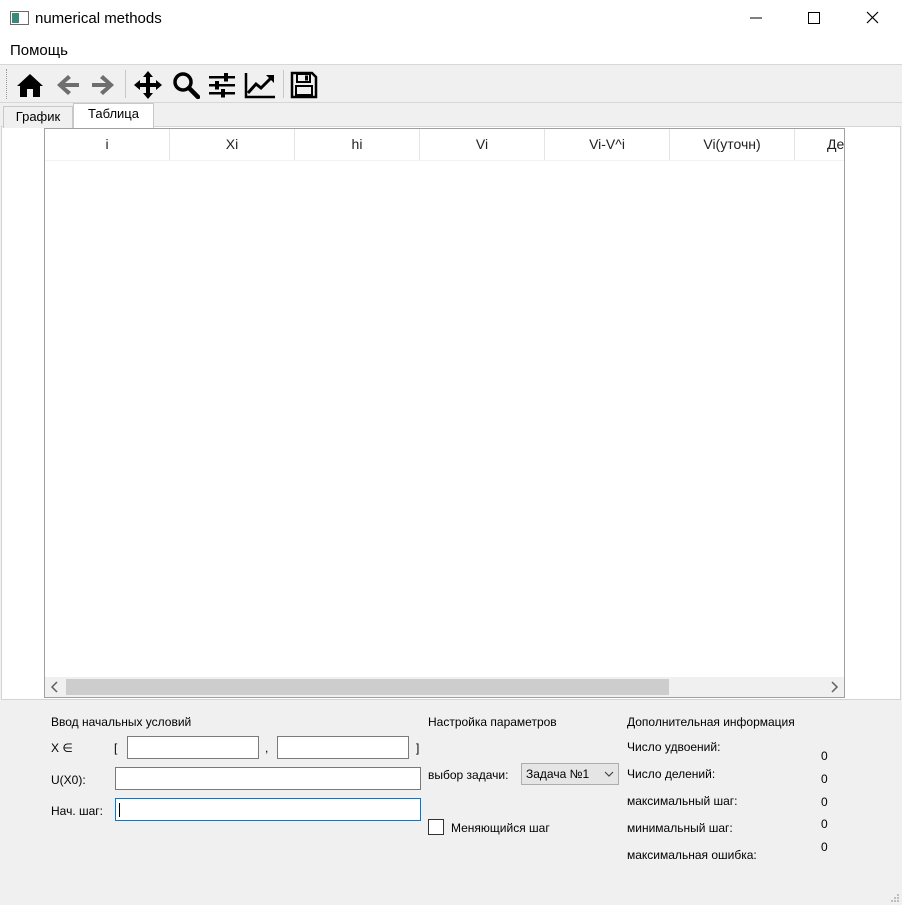 The image size is (902, 905). I want to click on chevron-down-icon, so click(609, 774).